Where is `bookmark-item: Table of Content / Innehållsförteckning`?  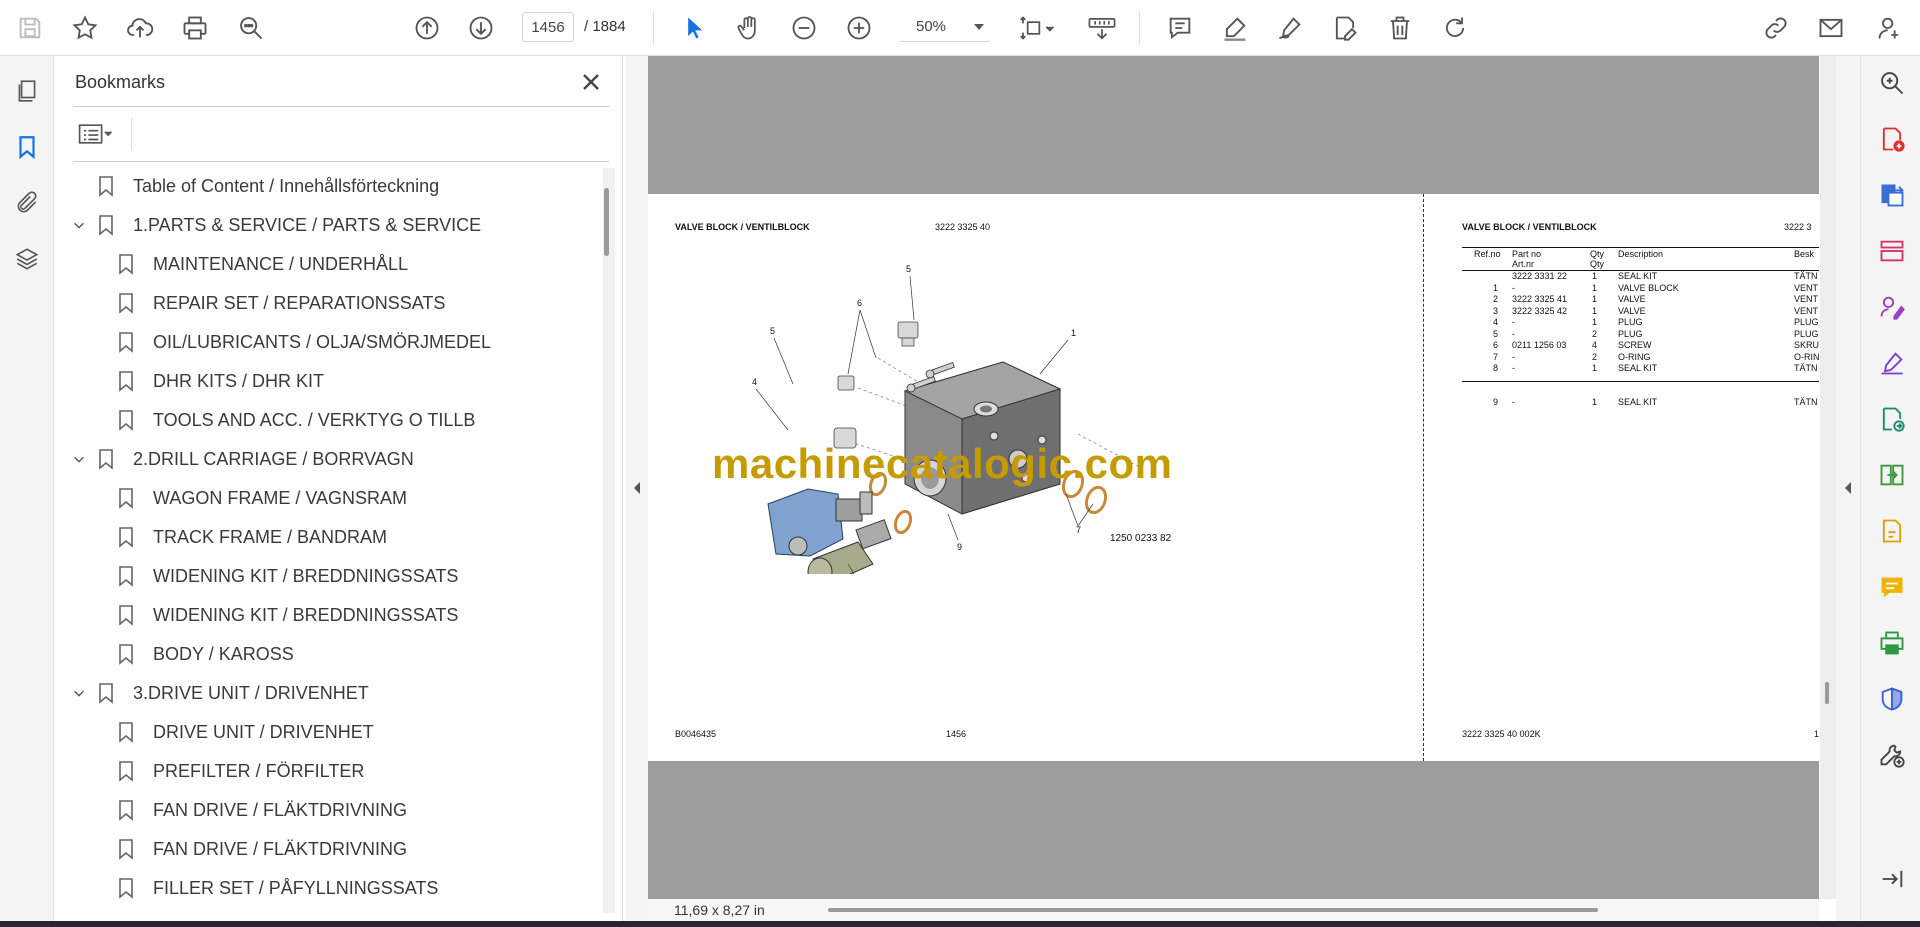
bookmark-item: Table of Content / Innehållsförteckning is located at coordinates (254, 186).